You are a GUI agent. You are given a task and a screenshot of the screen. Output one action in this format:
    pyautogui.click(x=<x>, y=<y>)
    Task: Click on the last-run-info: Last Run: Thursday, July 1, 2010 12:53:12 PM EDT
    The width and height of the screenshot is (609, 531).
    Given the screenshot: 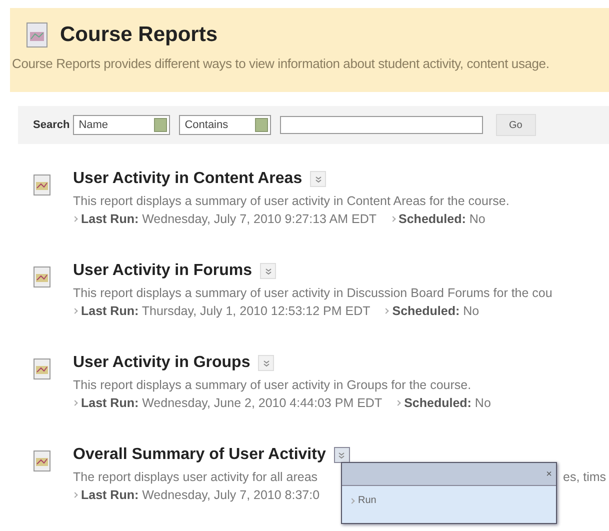 What is the action you would take?
    pyautogui.click(x=225, y=311)
    